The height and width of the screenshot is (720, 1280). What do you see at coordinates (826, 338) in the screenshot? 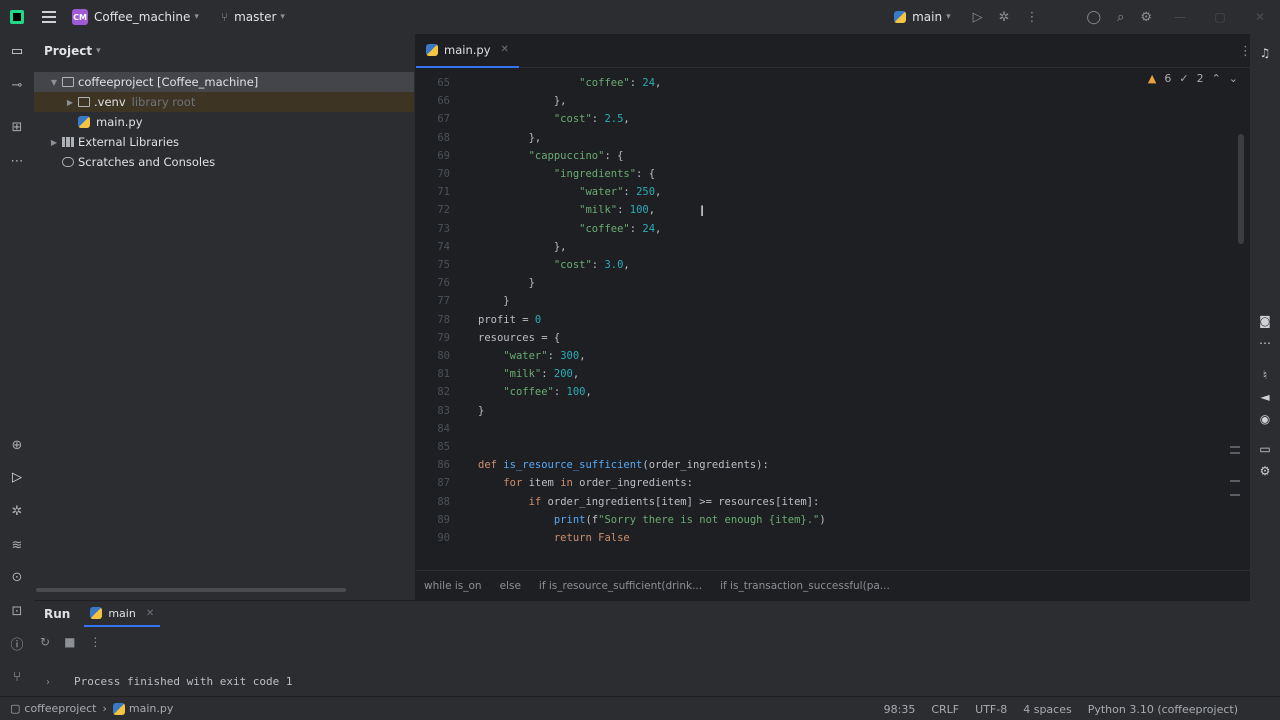
I see `code-line: 79 resources = {` at bounding box center [826, 338].